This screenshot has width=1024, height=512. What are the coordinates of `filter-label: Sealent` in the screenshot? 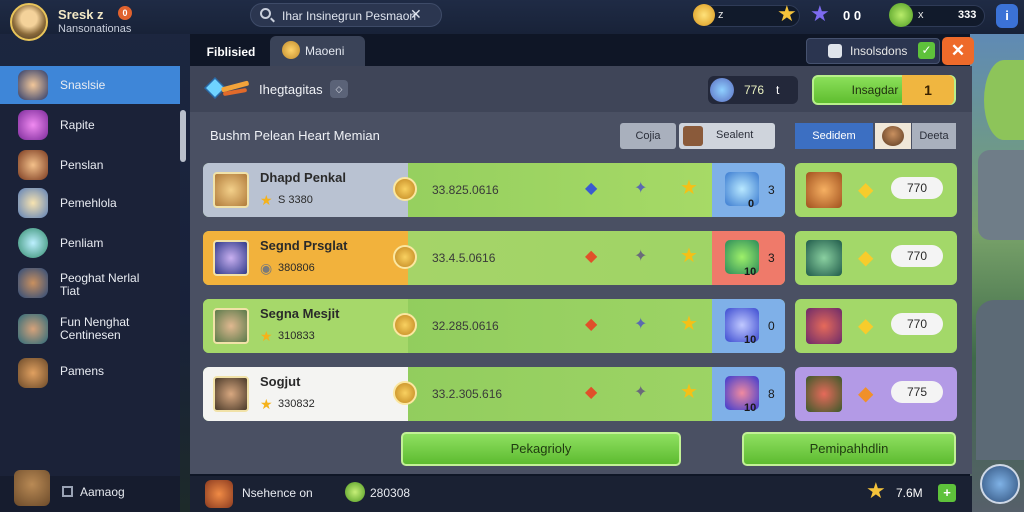 It's located at (735, 135).